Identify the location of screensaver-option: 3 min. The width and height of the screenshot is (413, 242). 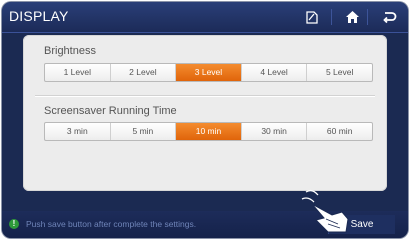
(78, 131).